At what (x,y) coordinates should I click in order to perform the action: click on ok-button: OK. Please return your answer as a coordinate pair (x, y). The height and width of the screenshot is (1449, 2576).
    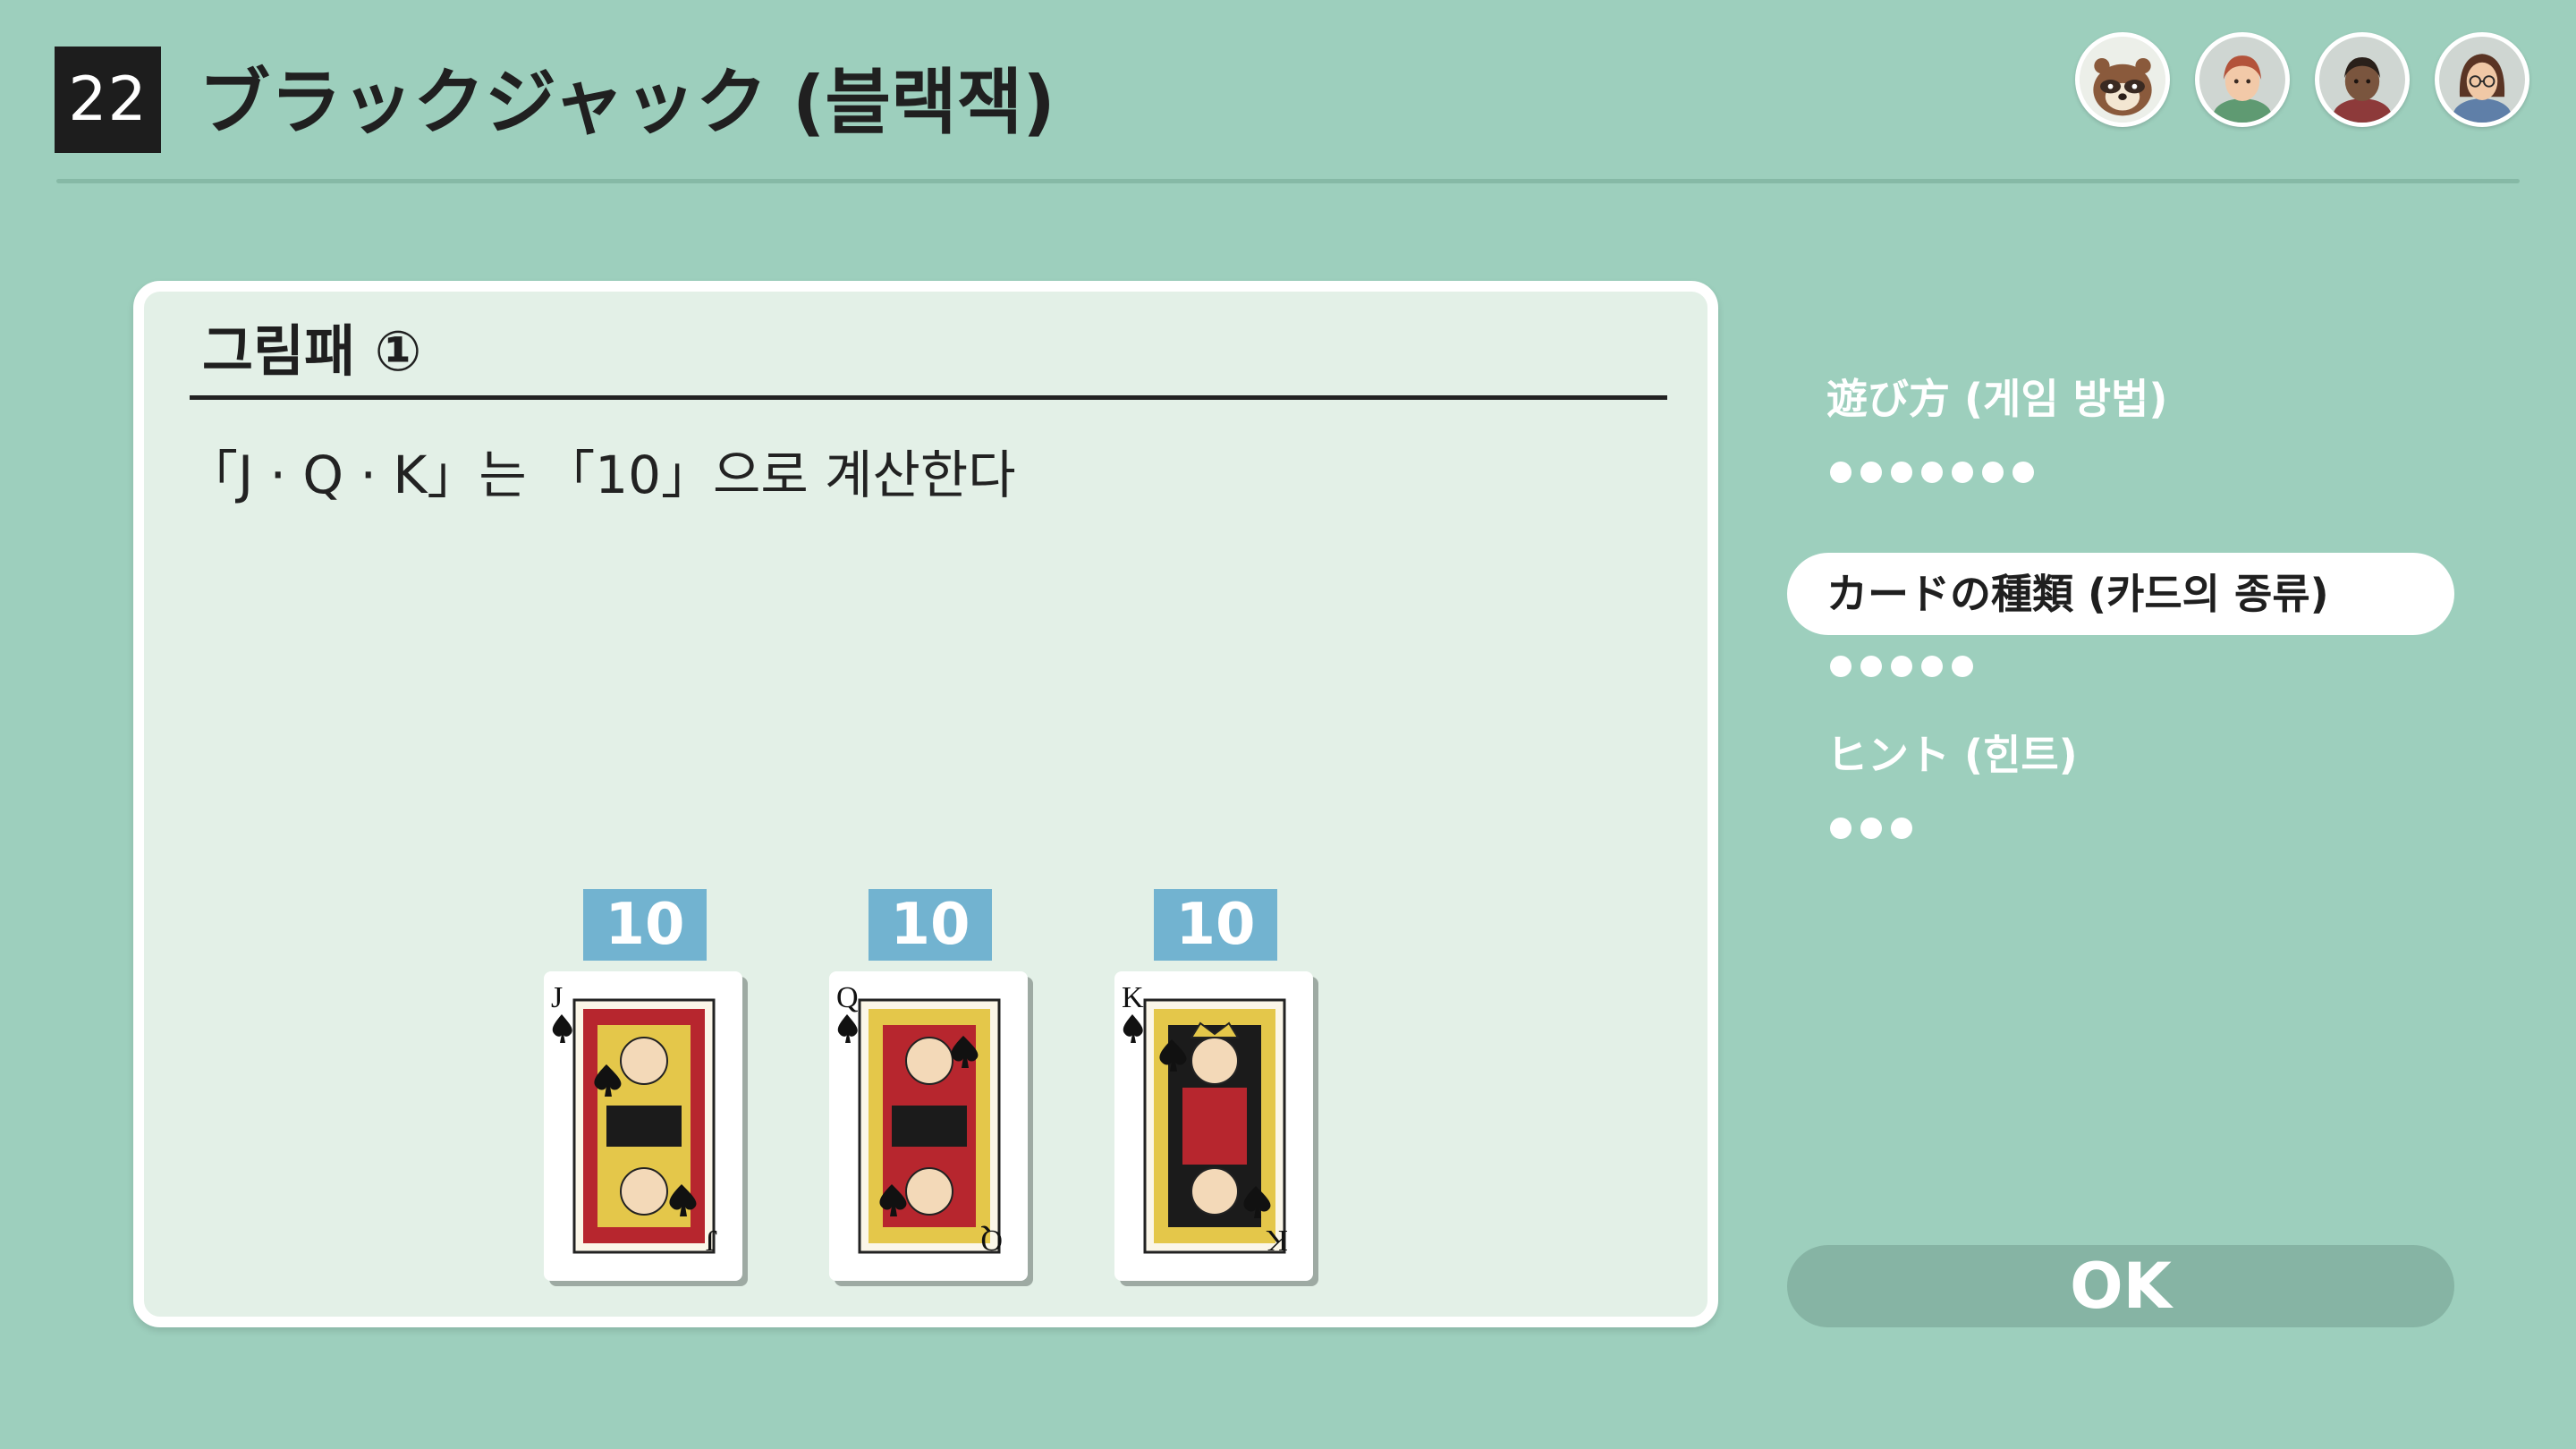
    Looking at the image, I should click on (2120, 1286).